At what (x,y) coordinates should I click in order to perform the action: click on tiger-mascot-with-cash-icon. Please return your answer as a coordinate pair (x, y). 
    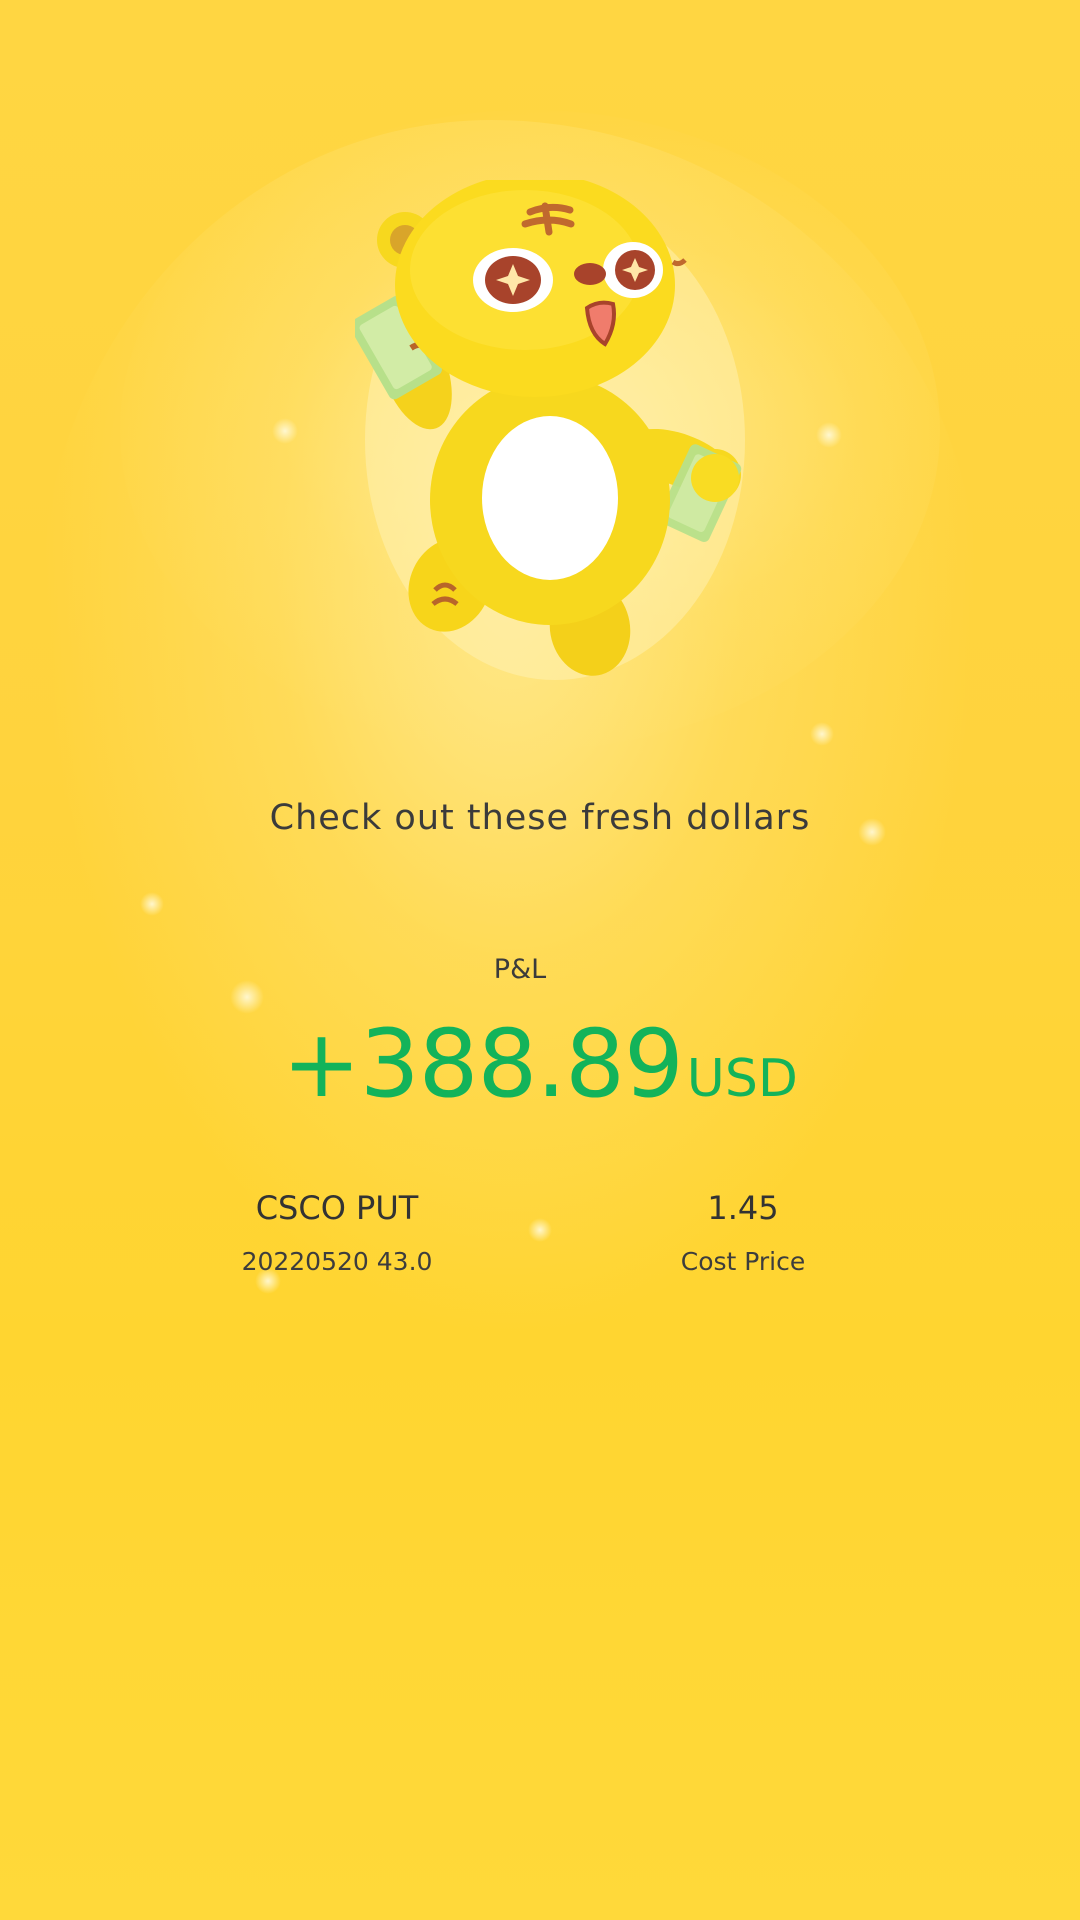
    Looking at the image, I should click on (552, 431).